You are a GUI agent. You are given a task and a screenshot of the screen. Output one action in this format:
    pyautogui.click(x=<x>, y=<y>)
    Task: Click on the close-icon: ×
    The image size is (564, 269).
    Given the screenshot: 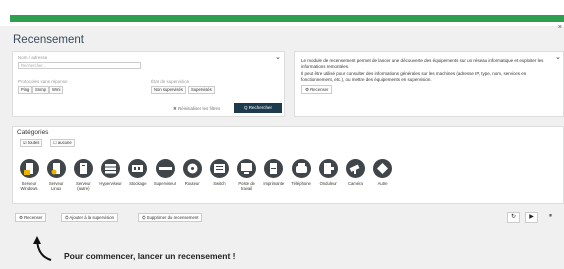 What is the action you would take?
    pyautogui.click(x=560, y=27)
    